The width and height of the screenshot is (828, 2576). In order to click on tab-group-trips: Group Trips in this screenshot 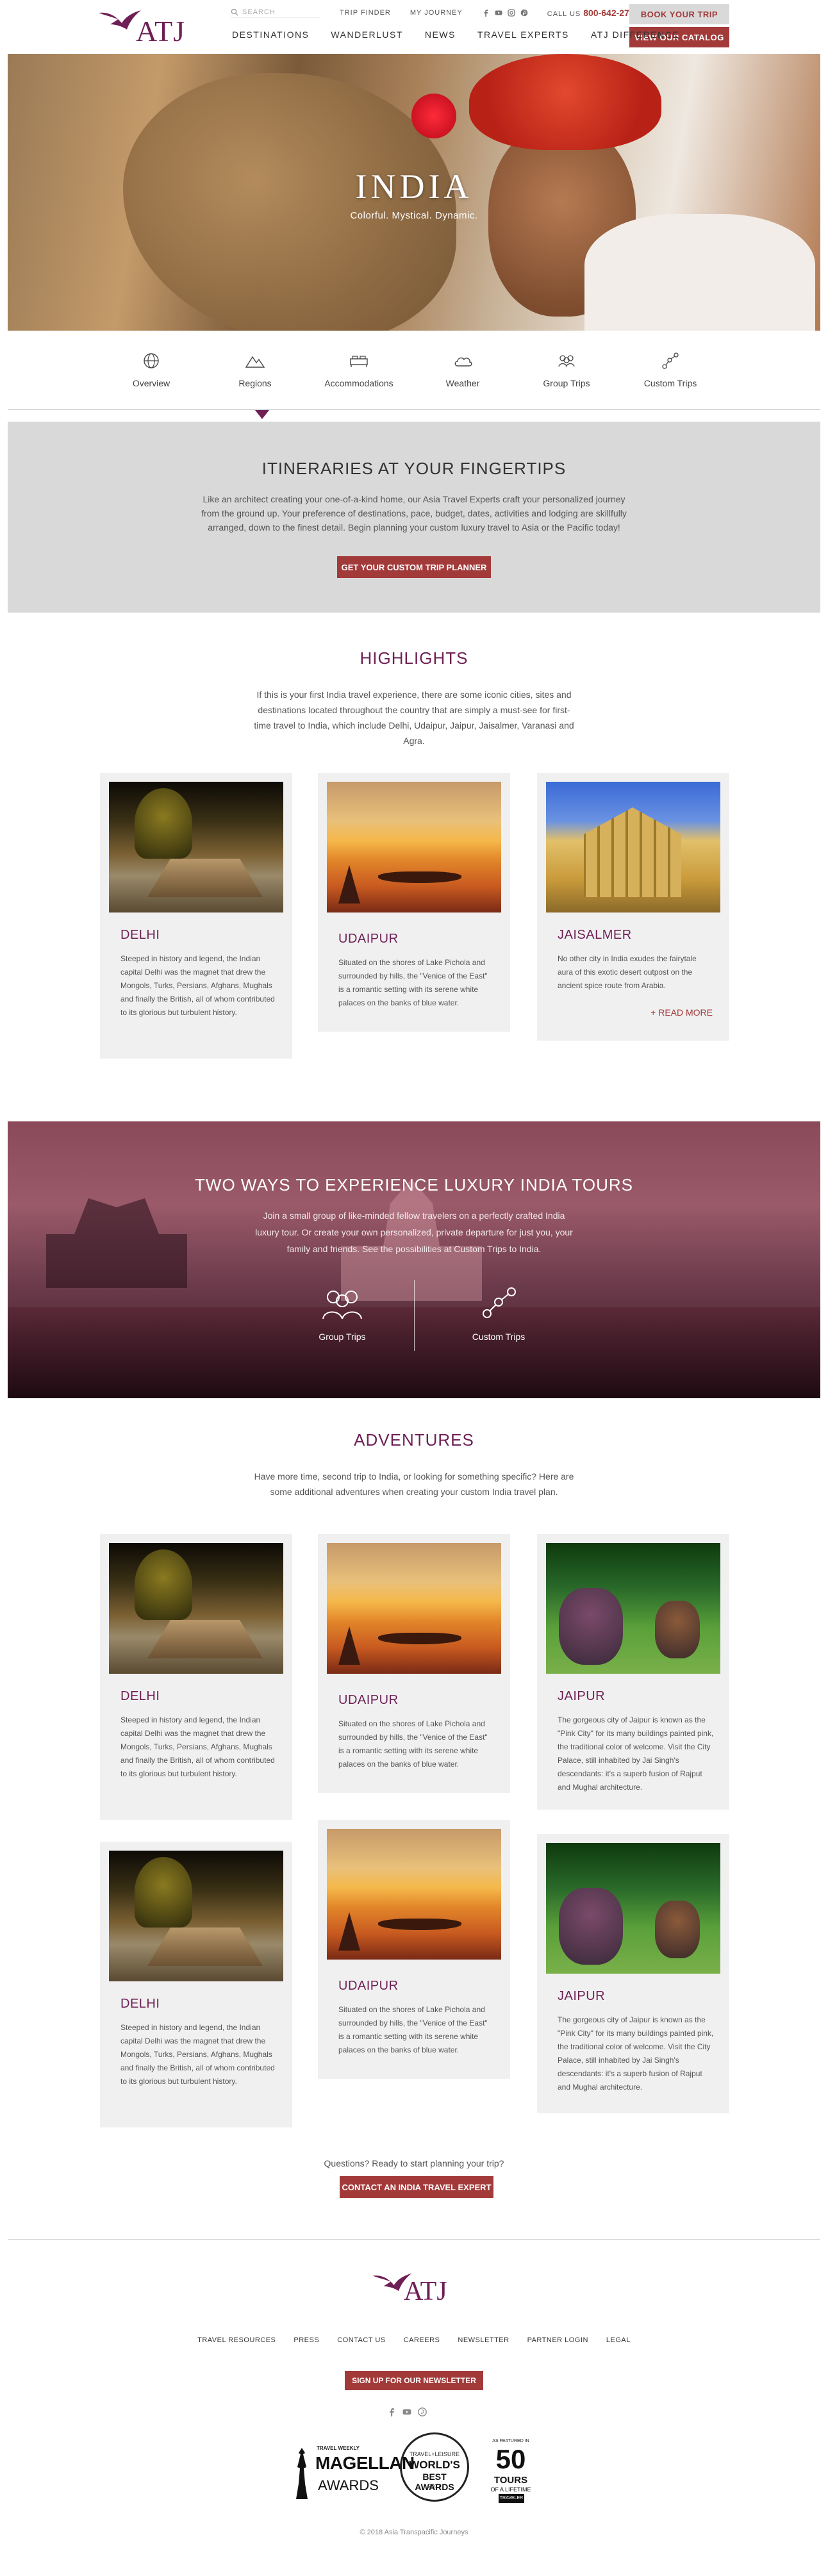, I will do `click(566, 369)`.